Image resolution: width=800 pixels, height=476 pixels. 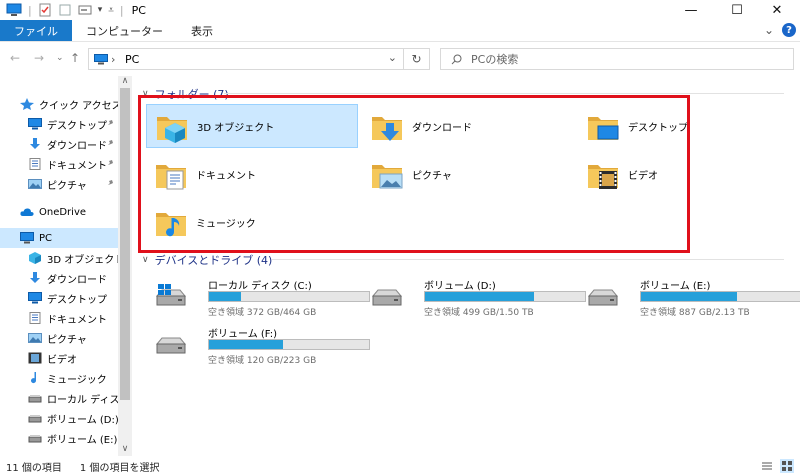 I want to click on sidebar-item-drive: ボリューム (D:), so click(x=59, y=418).